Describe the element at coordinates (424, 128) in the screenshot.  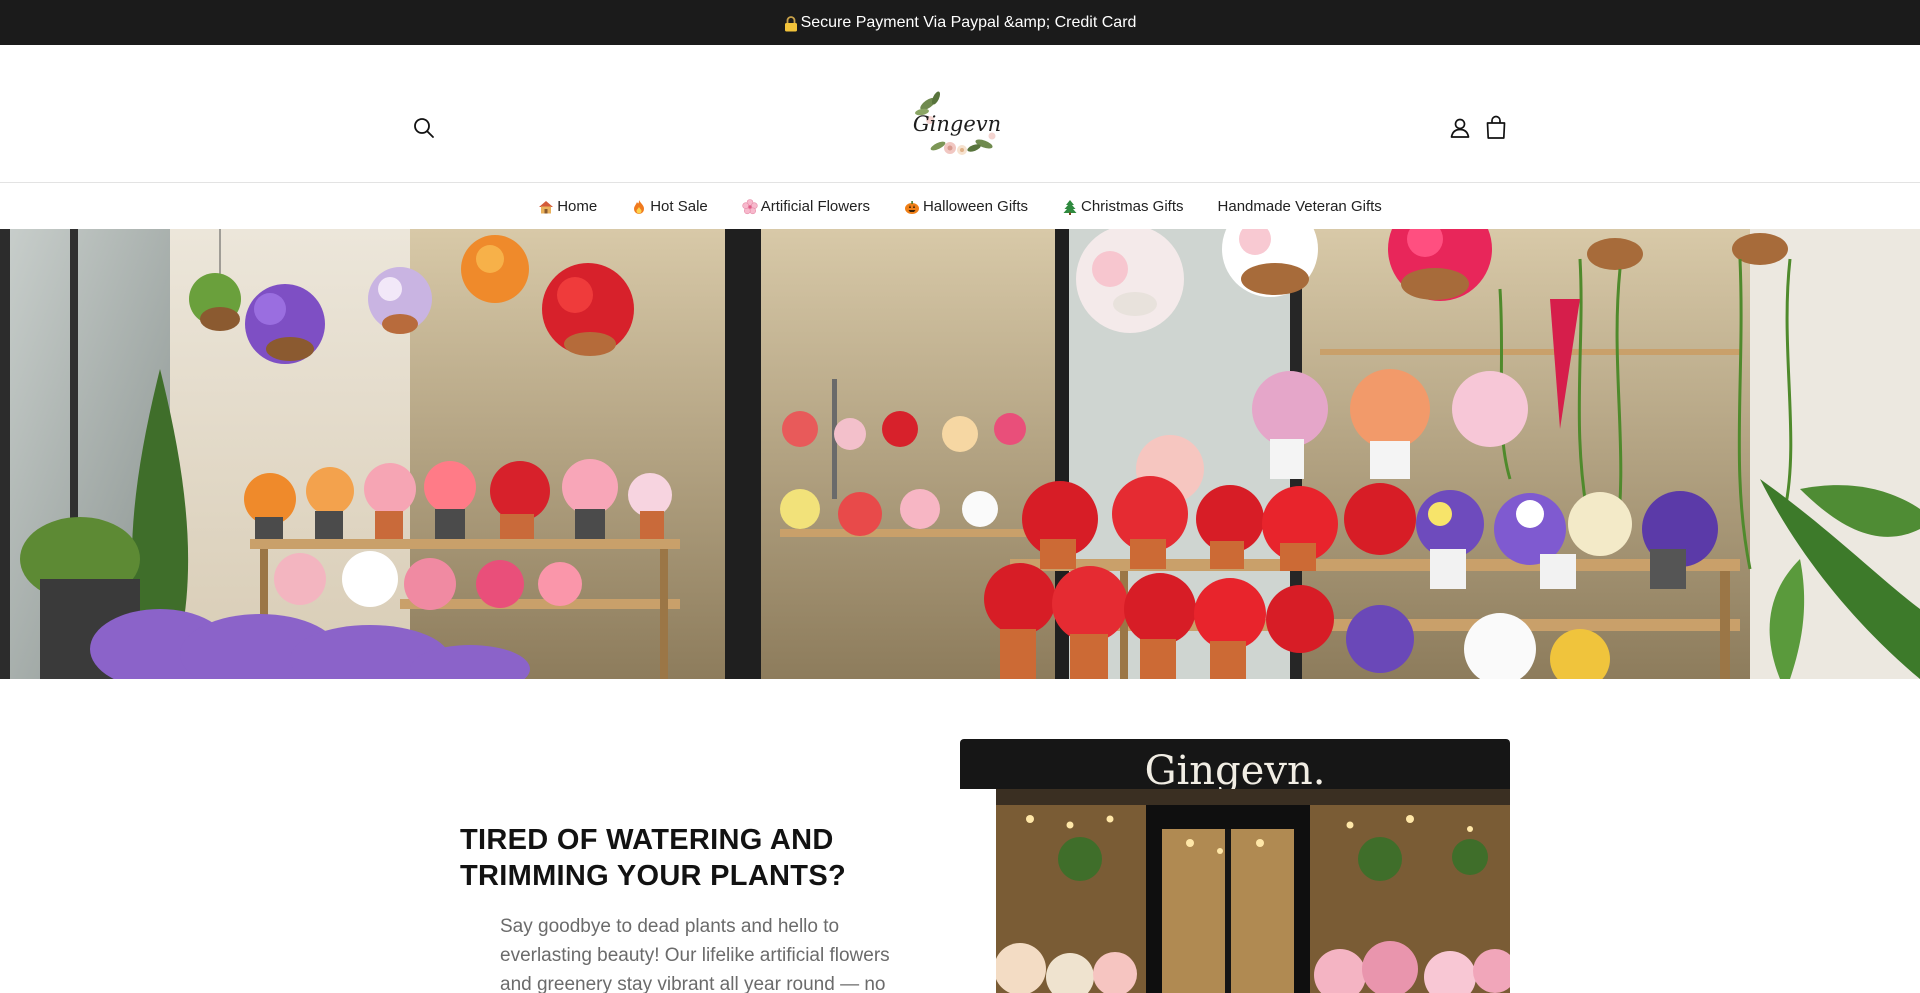
I see `search-icon` at that location.